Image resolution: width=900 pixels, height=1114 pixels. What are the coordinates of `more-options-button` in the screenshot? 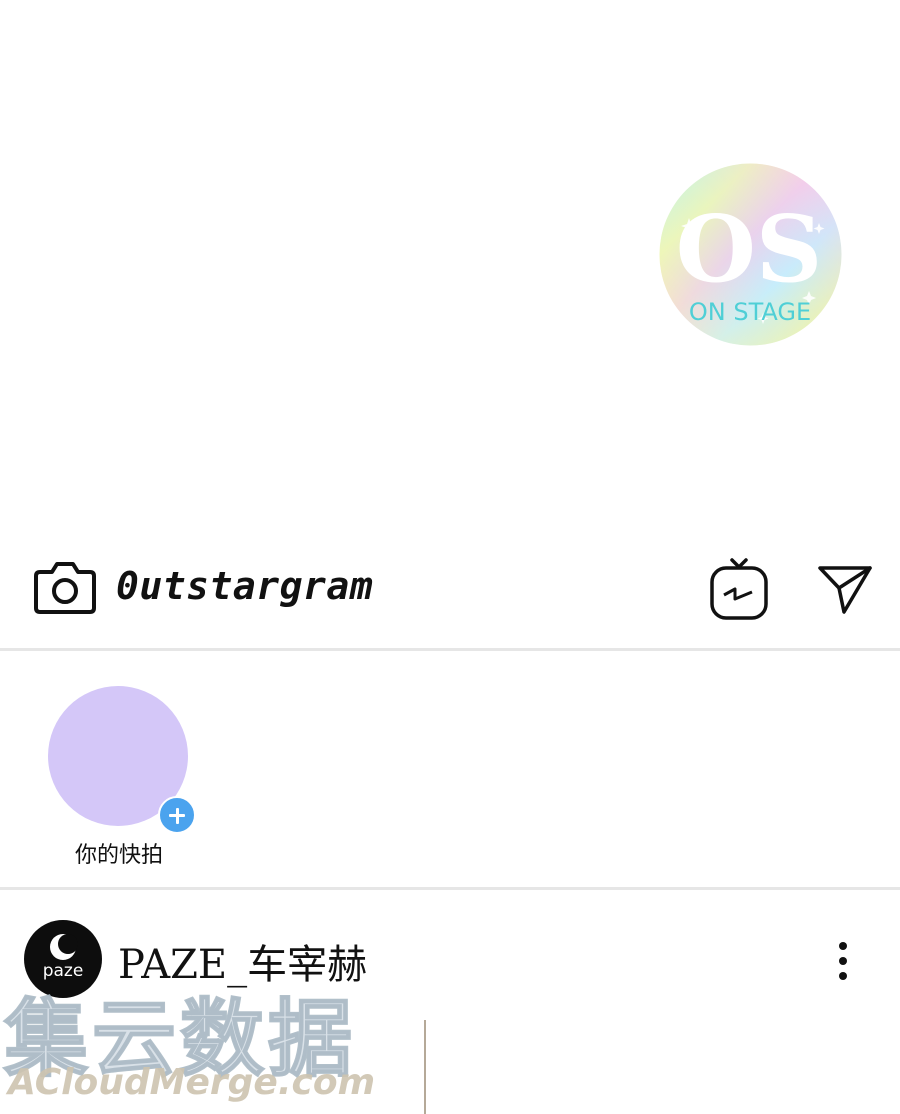 It's located at (843, 961).